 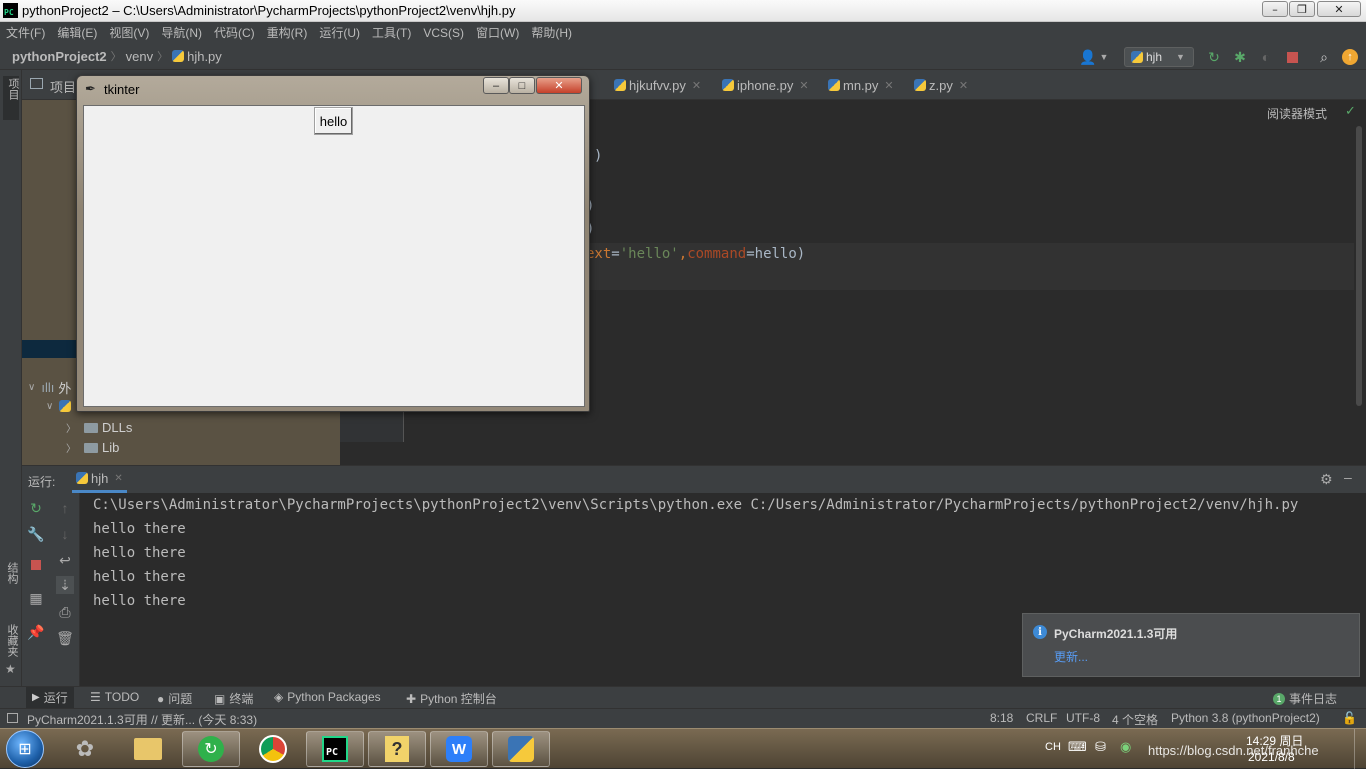 What do you see at coordinates (1274, 740) in the screenshot?
I see `tray-time: 14:29 周日` at bounding box center [1274, 740].